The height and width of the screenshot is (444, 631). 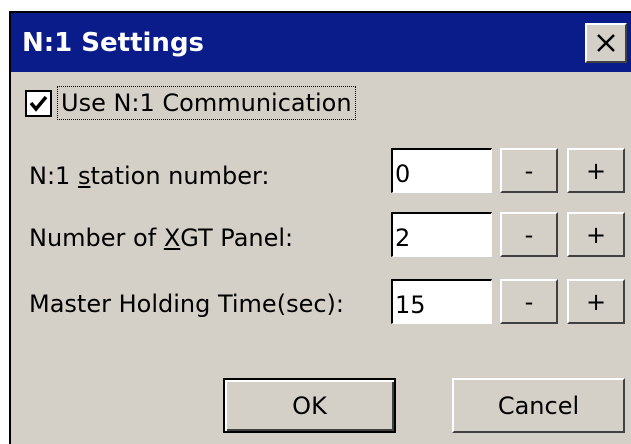 I want to click on use-n1-checkbox, so click(x=38, y=103).